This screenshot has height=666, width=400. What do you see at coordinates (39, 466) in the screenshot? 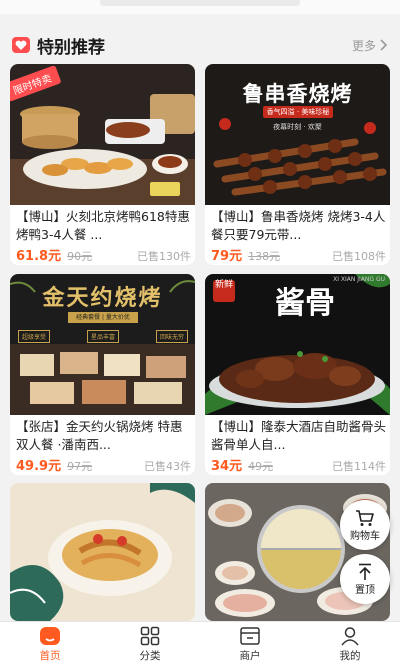
I see `price: 49.9元` at bounding box center [39, 466].